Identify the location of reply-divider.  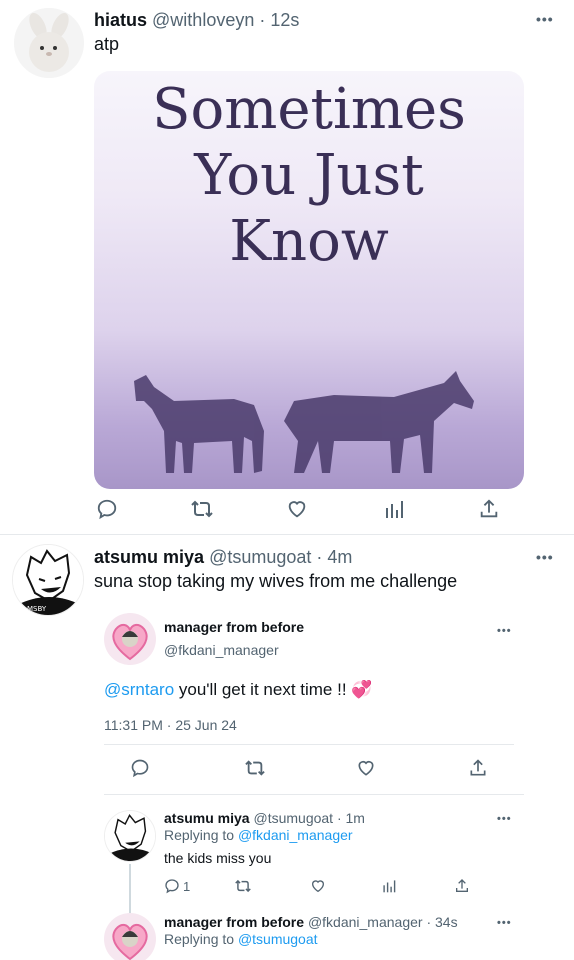
(314, 794).